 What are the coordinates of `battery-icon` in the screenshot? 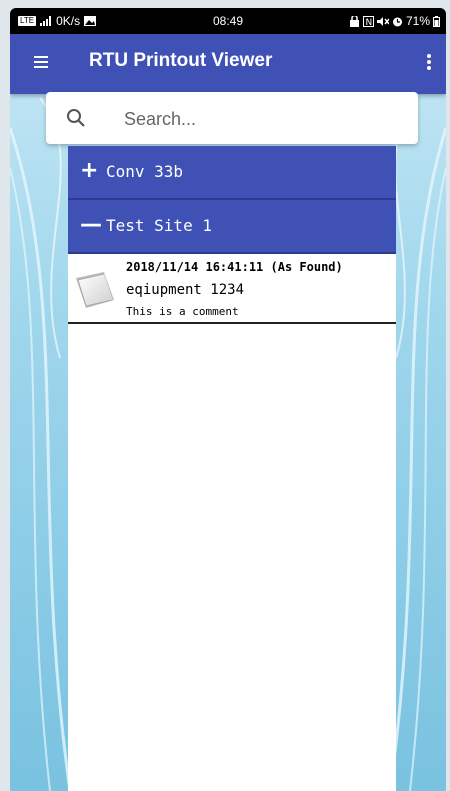 It's located at (436, 21).